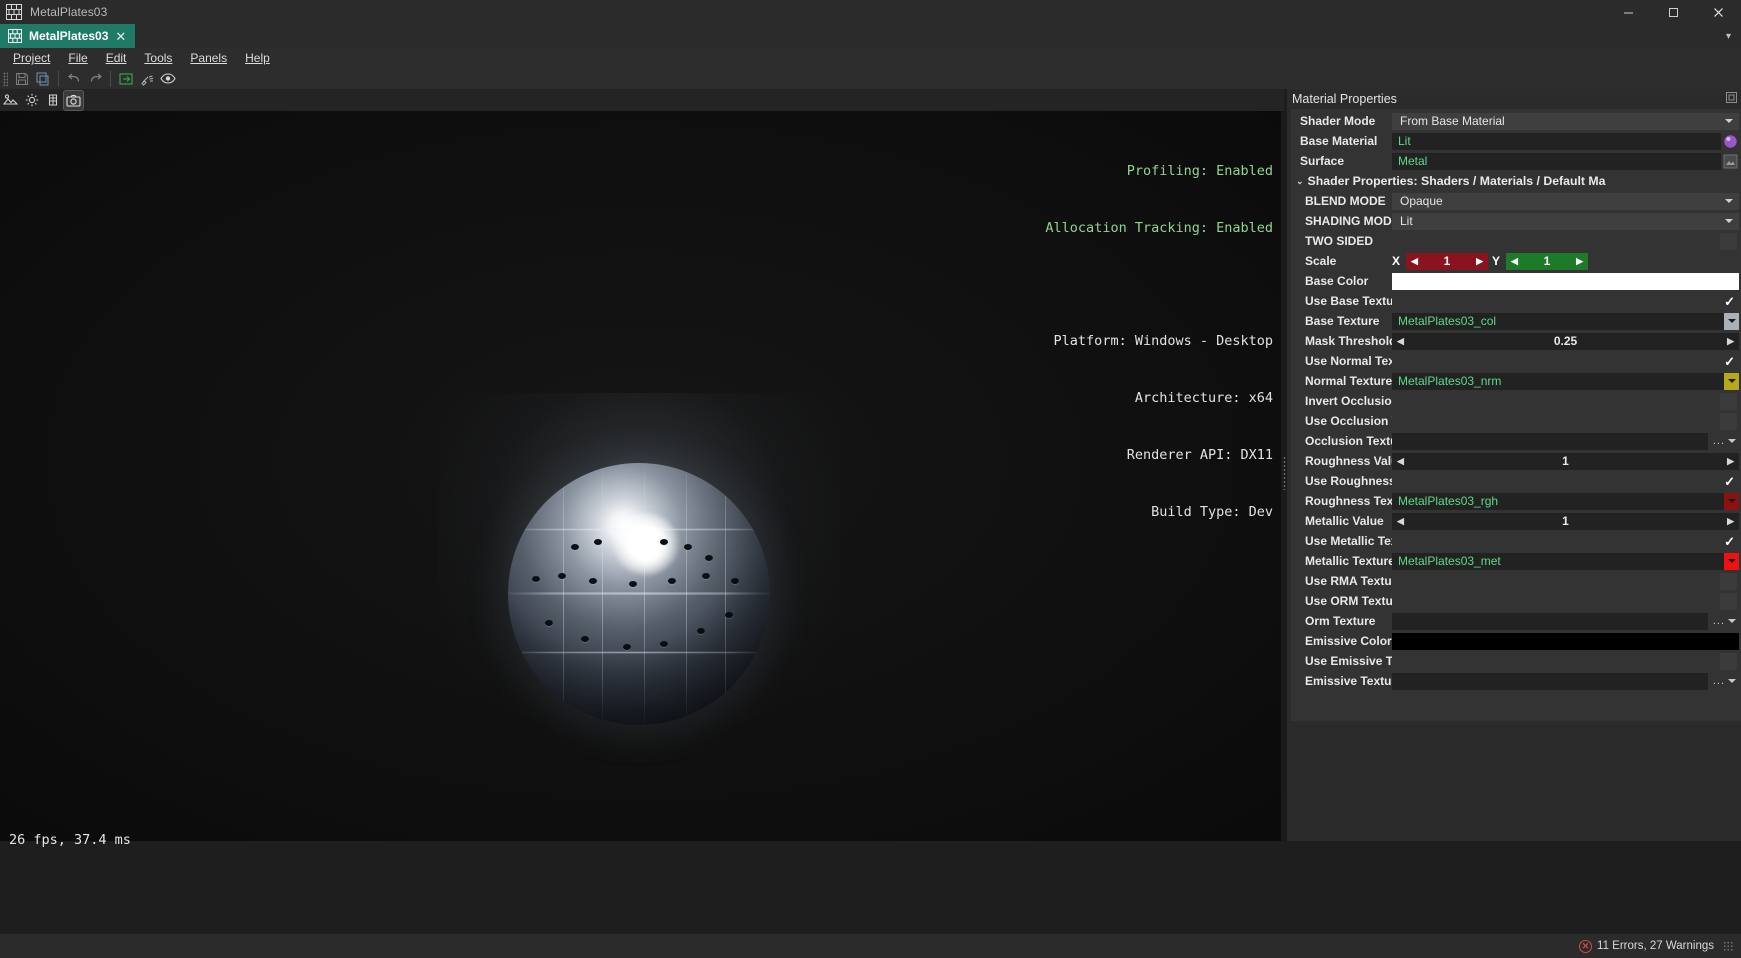  Describe the element at coordinates (1728, 601) in the screenshot. I see `use-orm-texture-checkbox` at that location.